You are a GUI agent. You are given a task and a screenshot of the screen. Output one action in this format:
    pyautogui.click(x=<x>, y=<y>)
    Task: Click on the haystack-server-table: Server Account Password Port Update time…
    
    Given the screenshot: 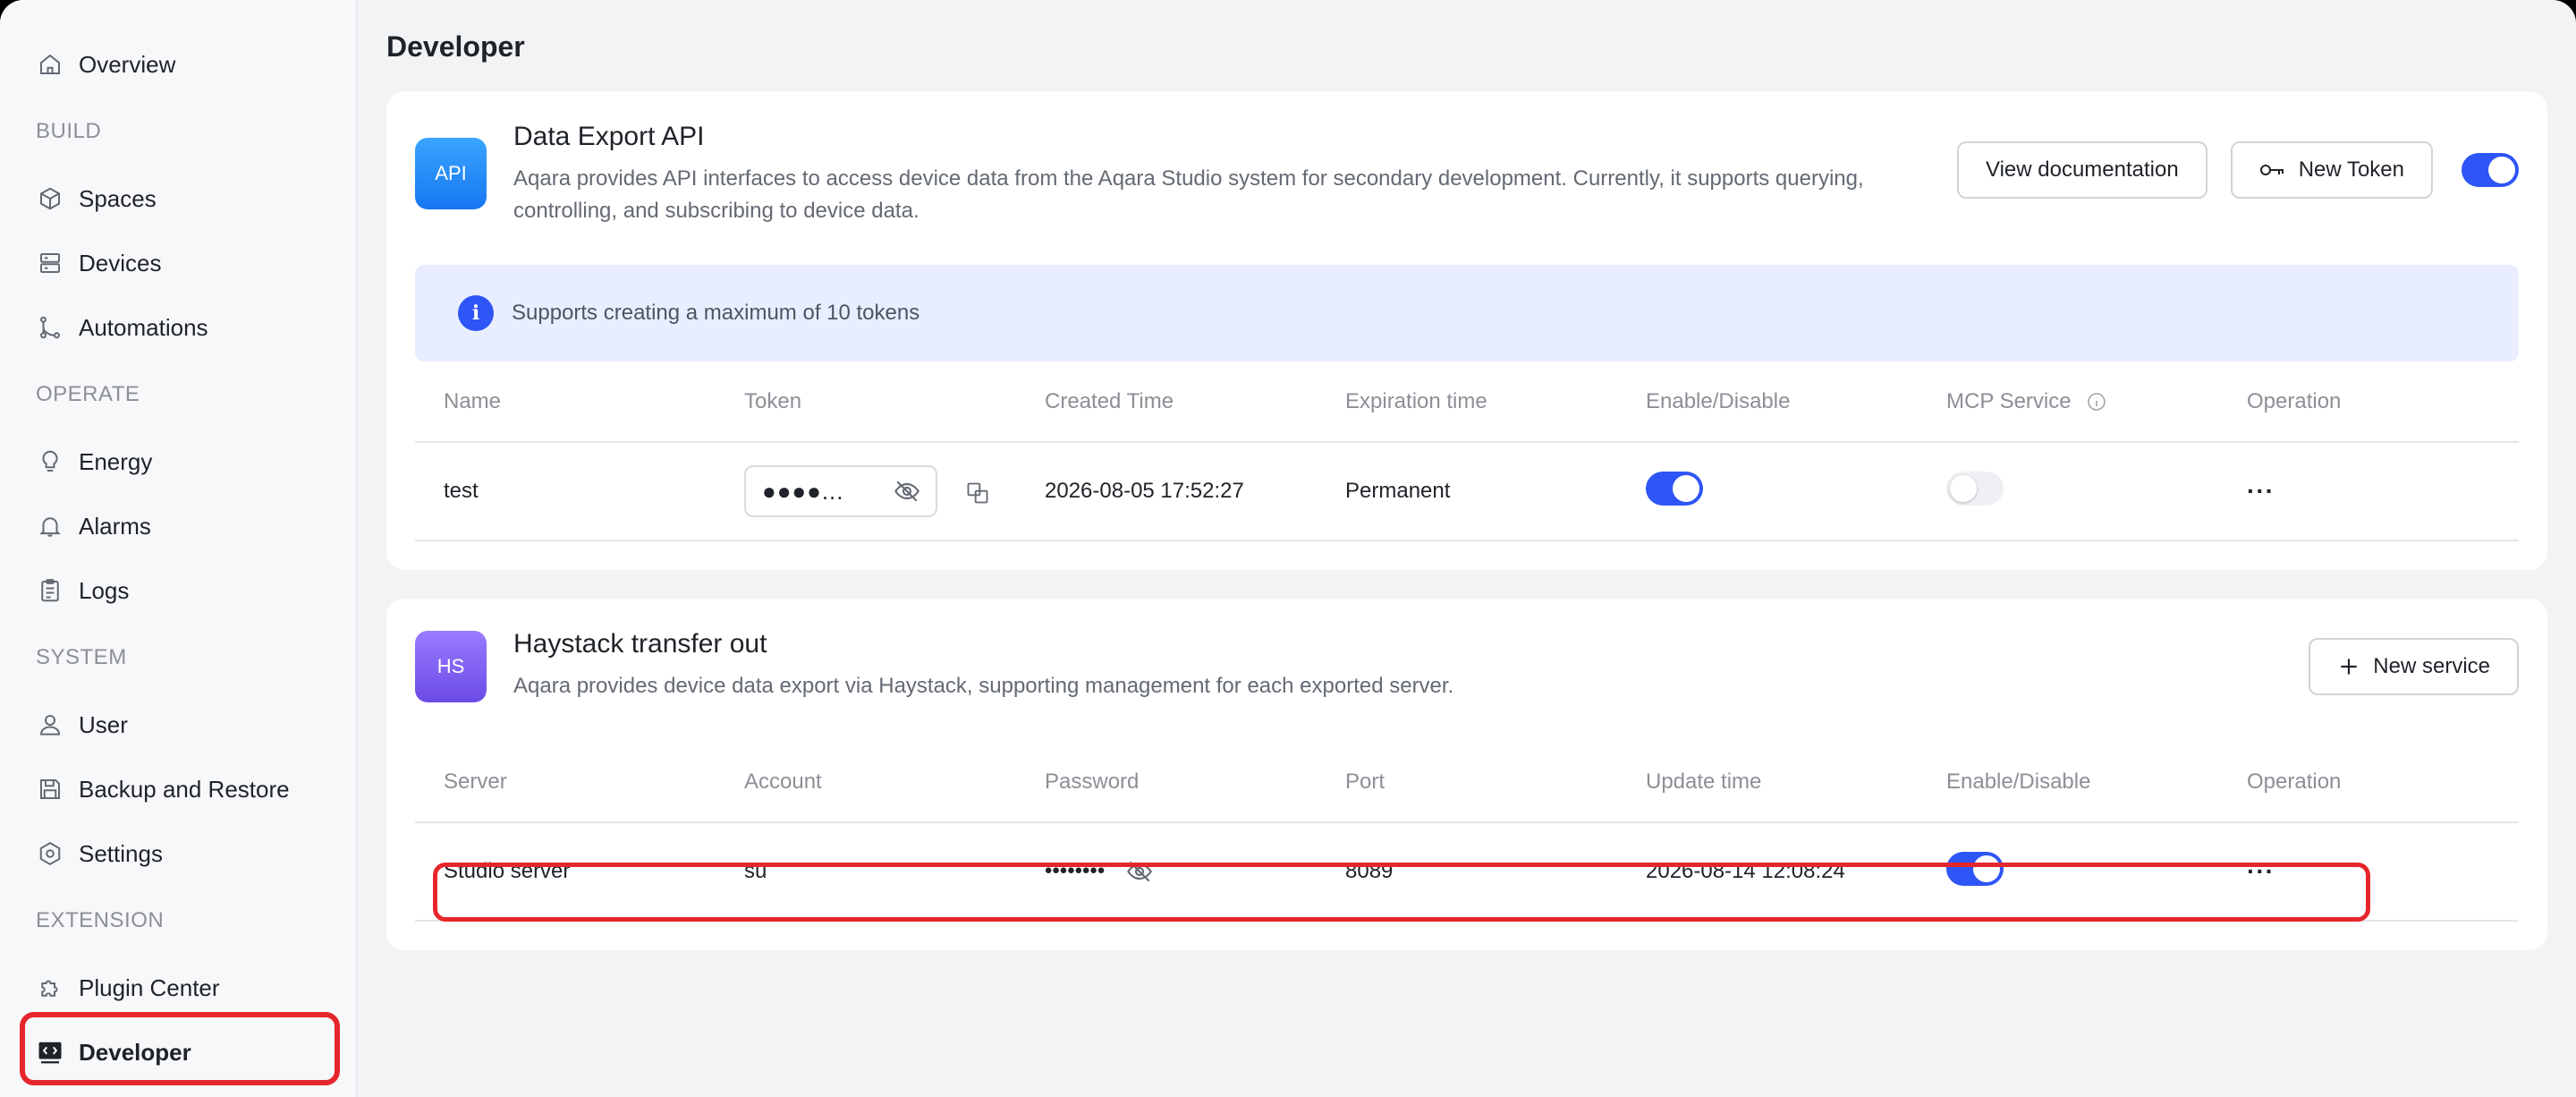 What is the action you would take?
    pyautogui.click(x=1467, y=832)
    